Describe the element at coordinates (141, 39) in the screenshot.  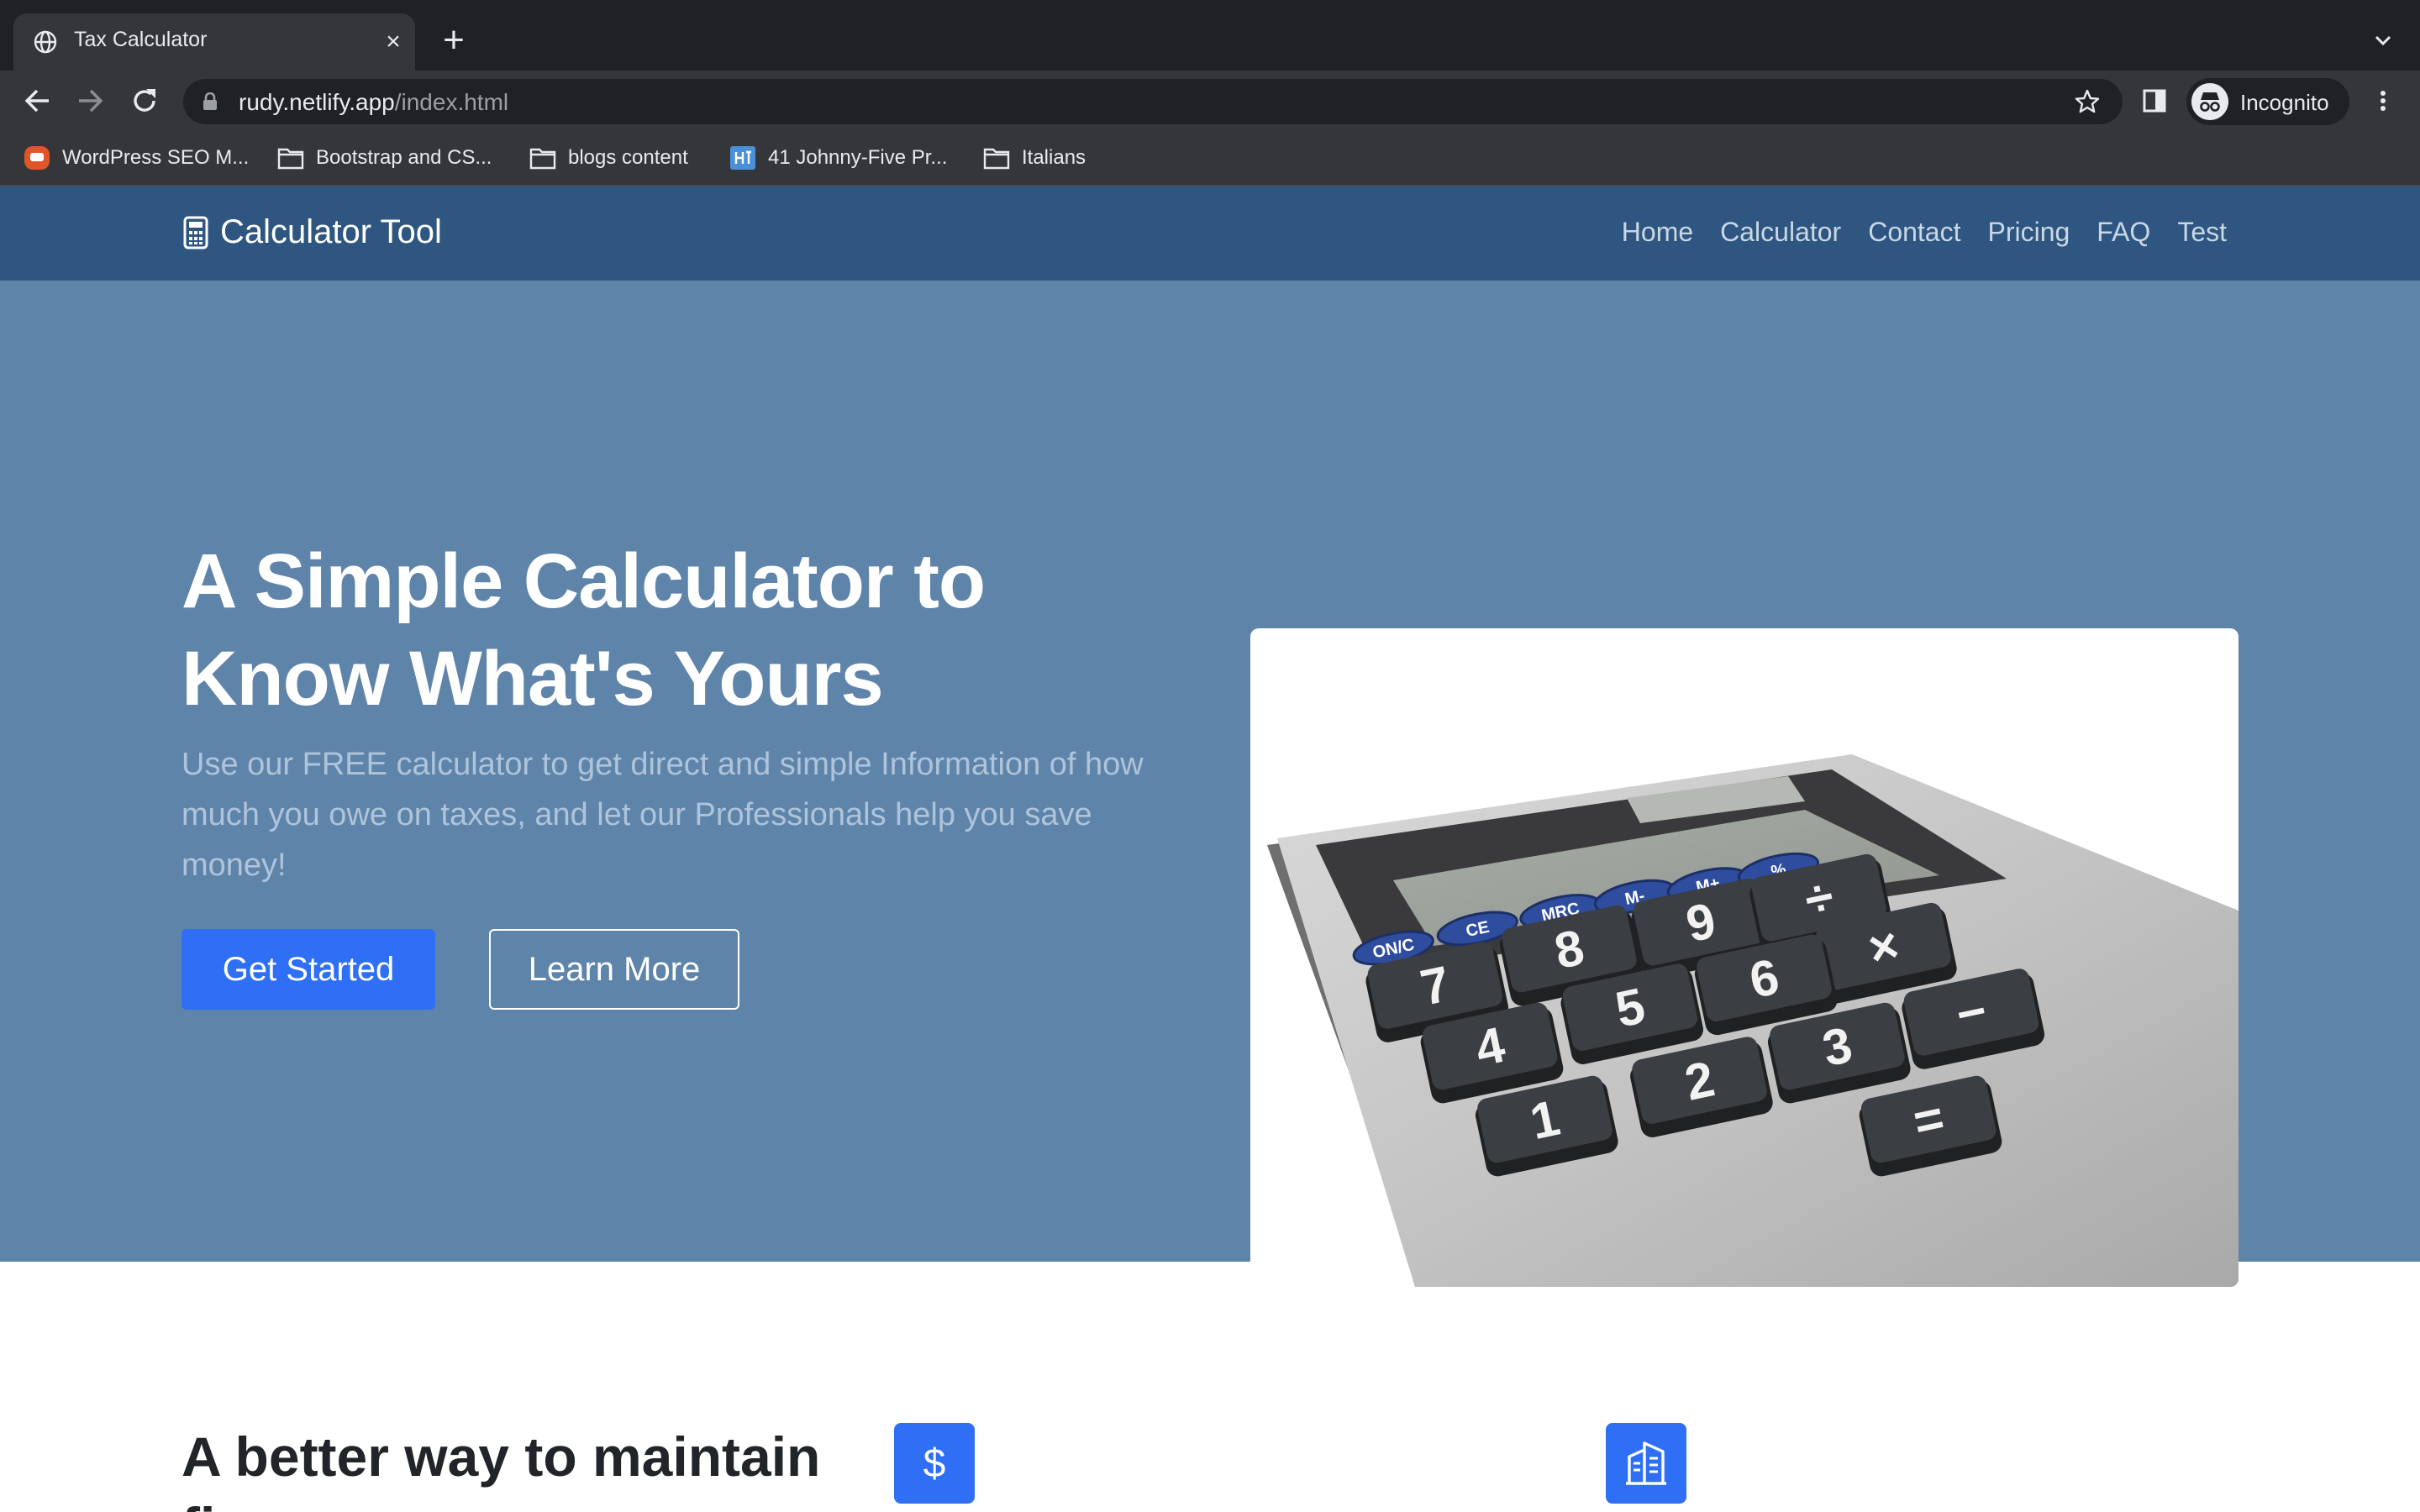
I see `tab-title: Tax Calculator` at that location.